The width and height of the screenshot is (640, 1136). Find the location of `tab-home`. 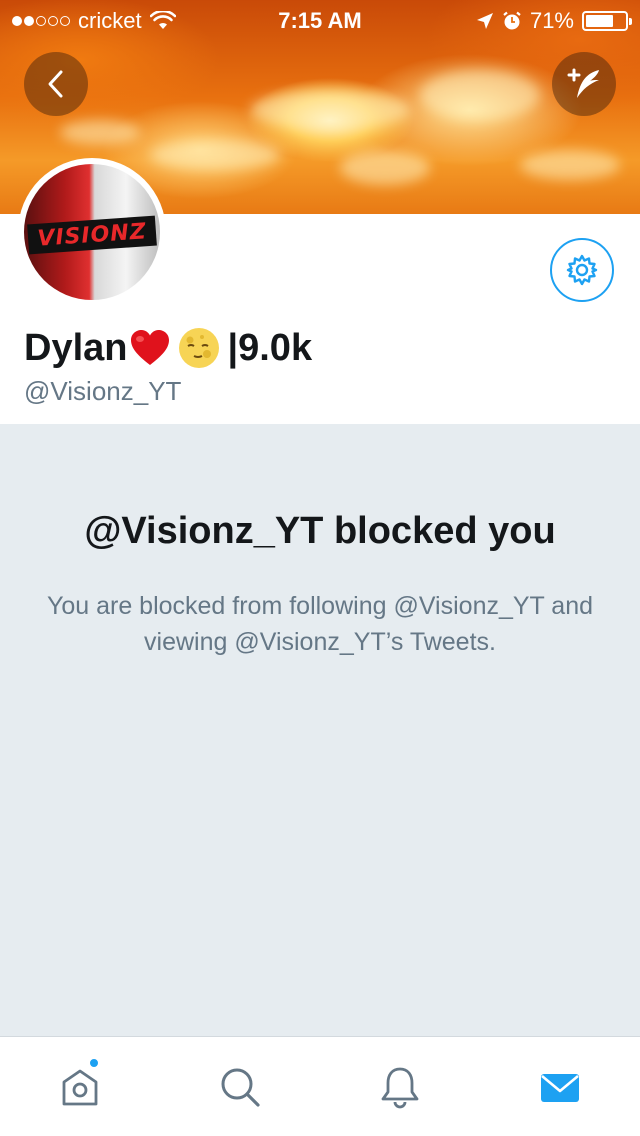

tab-home is located at coordinates (80, 1084).